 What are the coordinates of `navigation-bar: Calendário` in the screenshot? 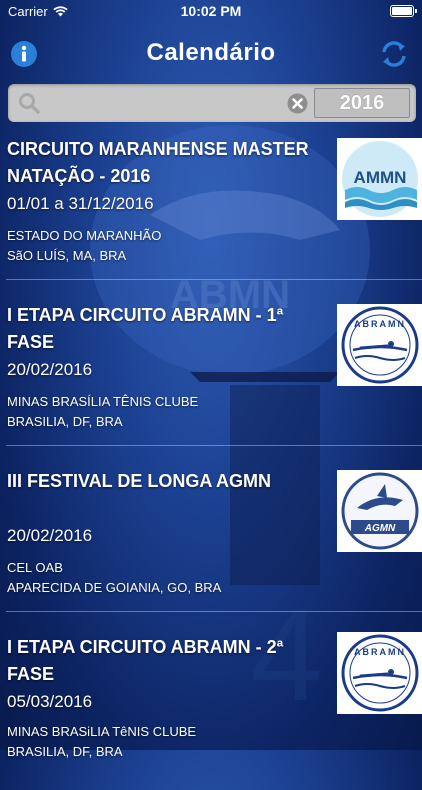 It's located at (211, 53).